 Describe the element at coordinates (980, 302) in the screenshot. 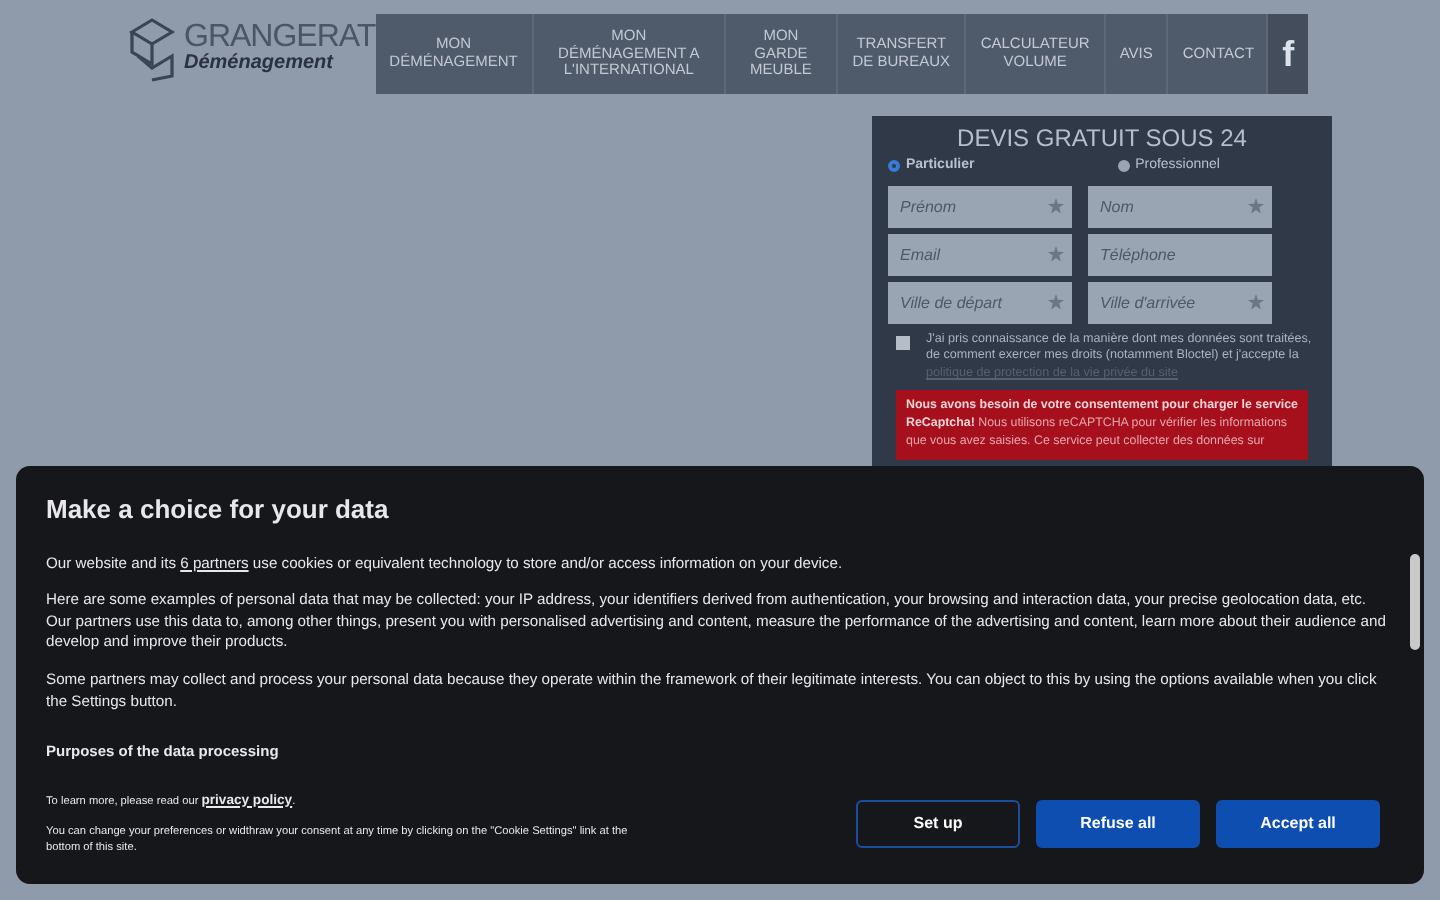

I see `input-field: Ville de départ` at that location.